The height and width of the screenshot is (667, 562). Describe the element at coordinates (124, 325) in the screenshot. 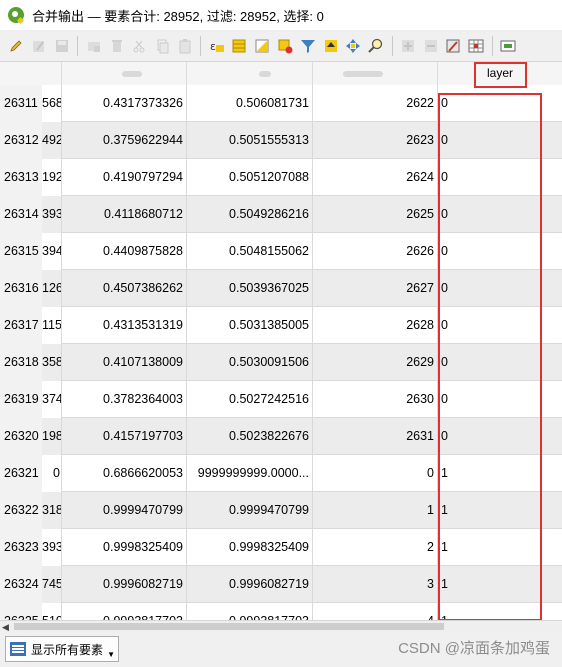

I see `cell-col-1: 0.4313531319` at that location.